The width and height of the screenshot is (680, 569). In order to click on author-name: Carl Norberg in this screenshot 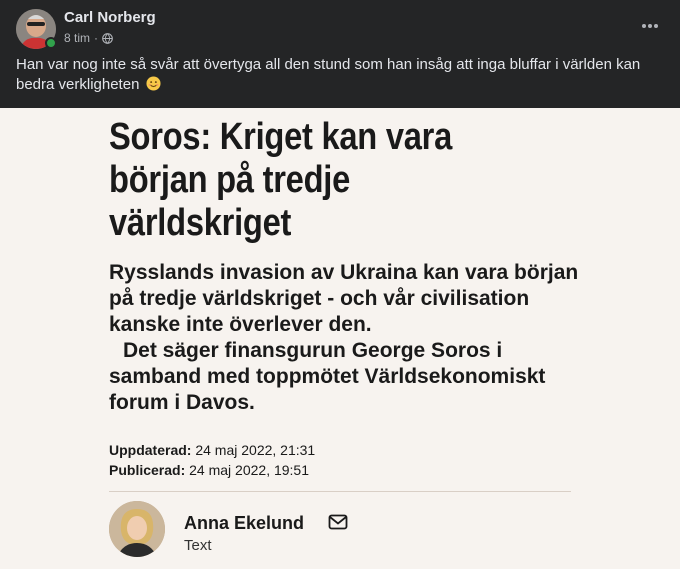, I will do `click(110, 17)`.